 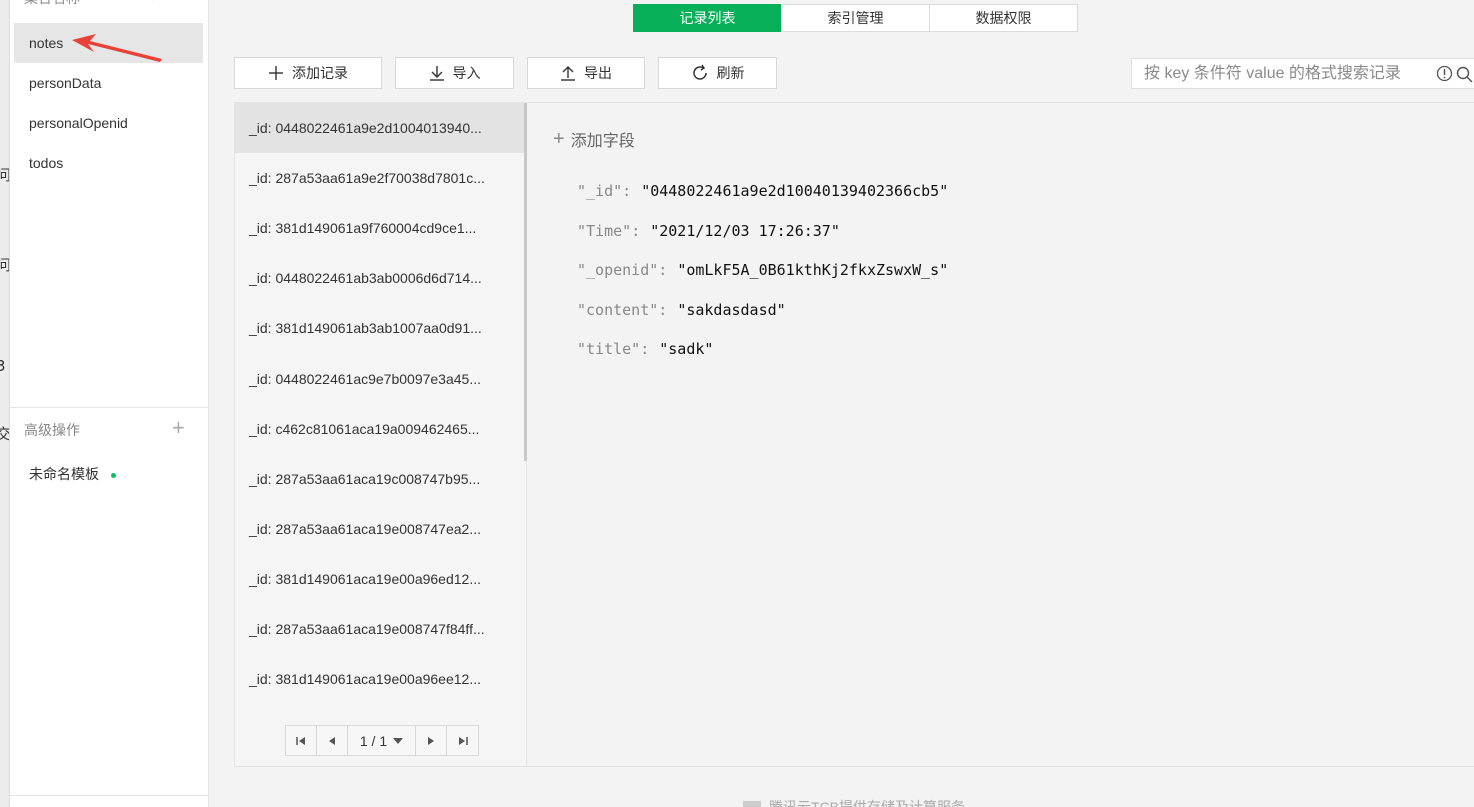 I want to click on sidebar-item-label: personData, so click(x=65, y=83).